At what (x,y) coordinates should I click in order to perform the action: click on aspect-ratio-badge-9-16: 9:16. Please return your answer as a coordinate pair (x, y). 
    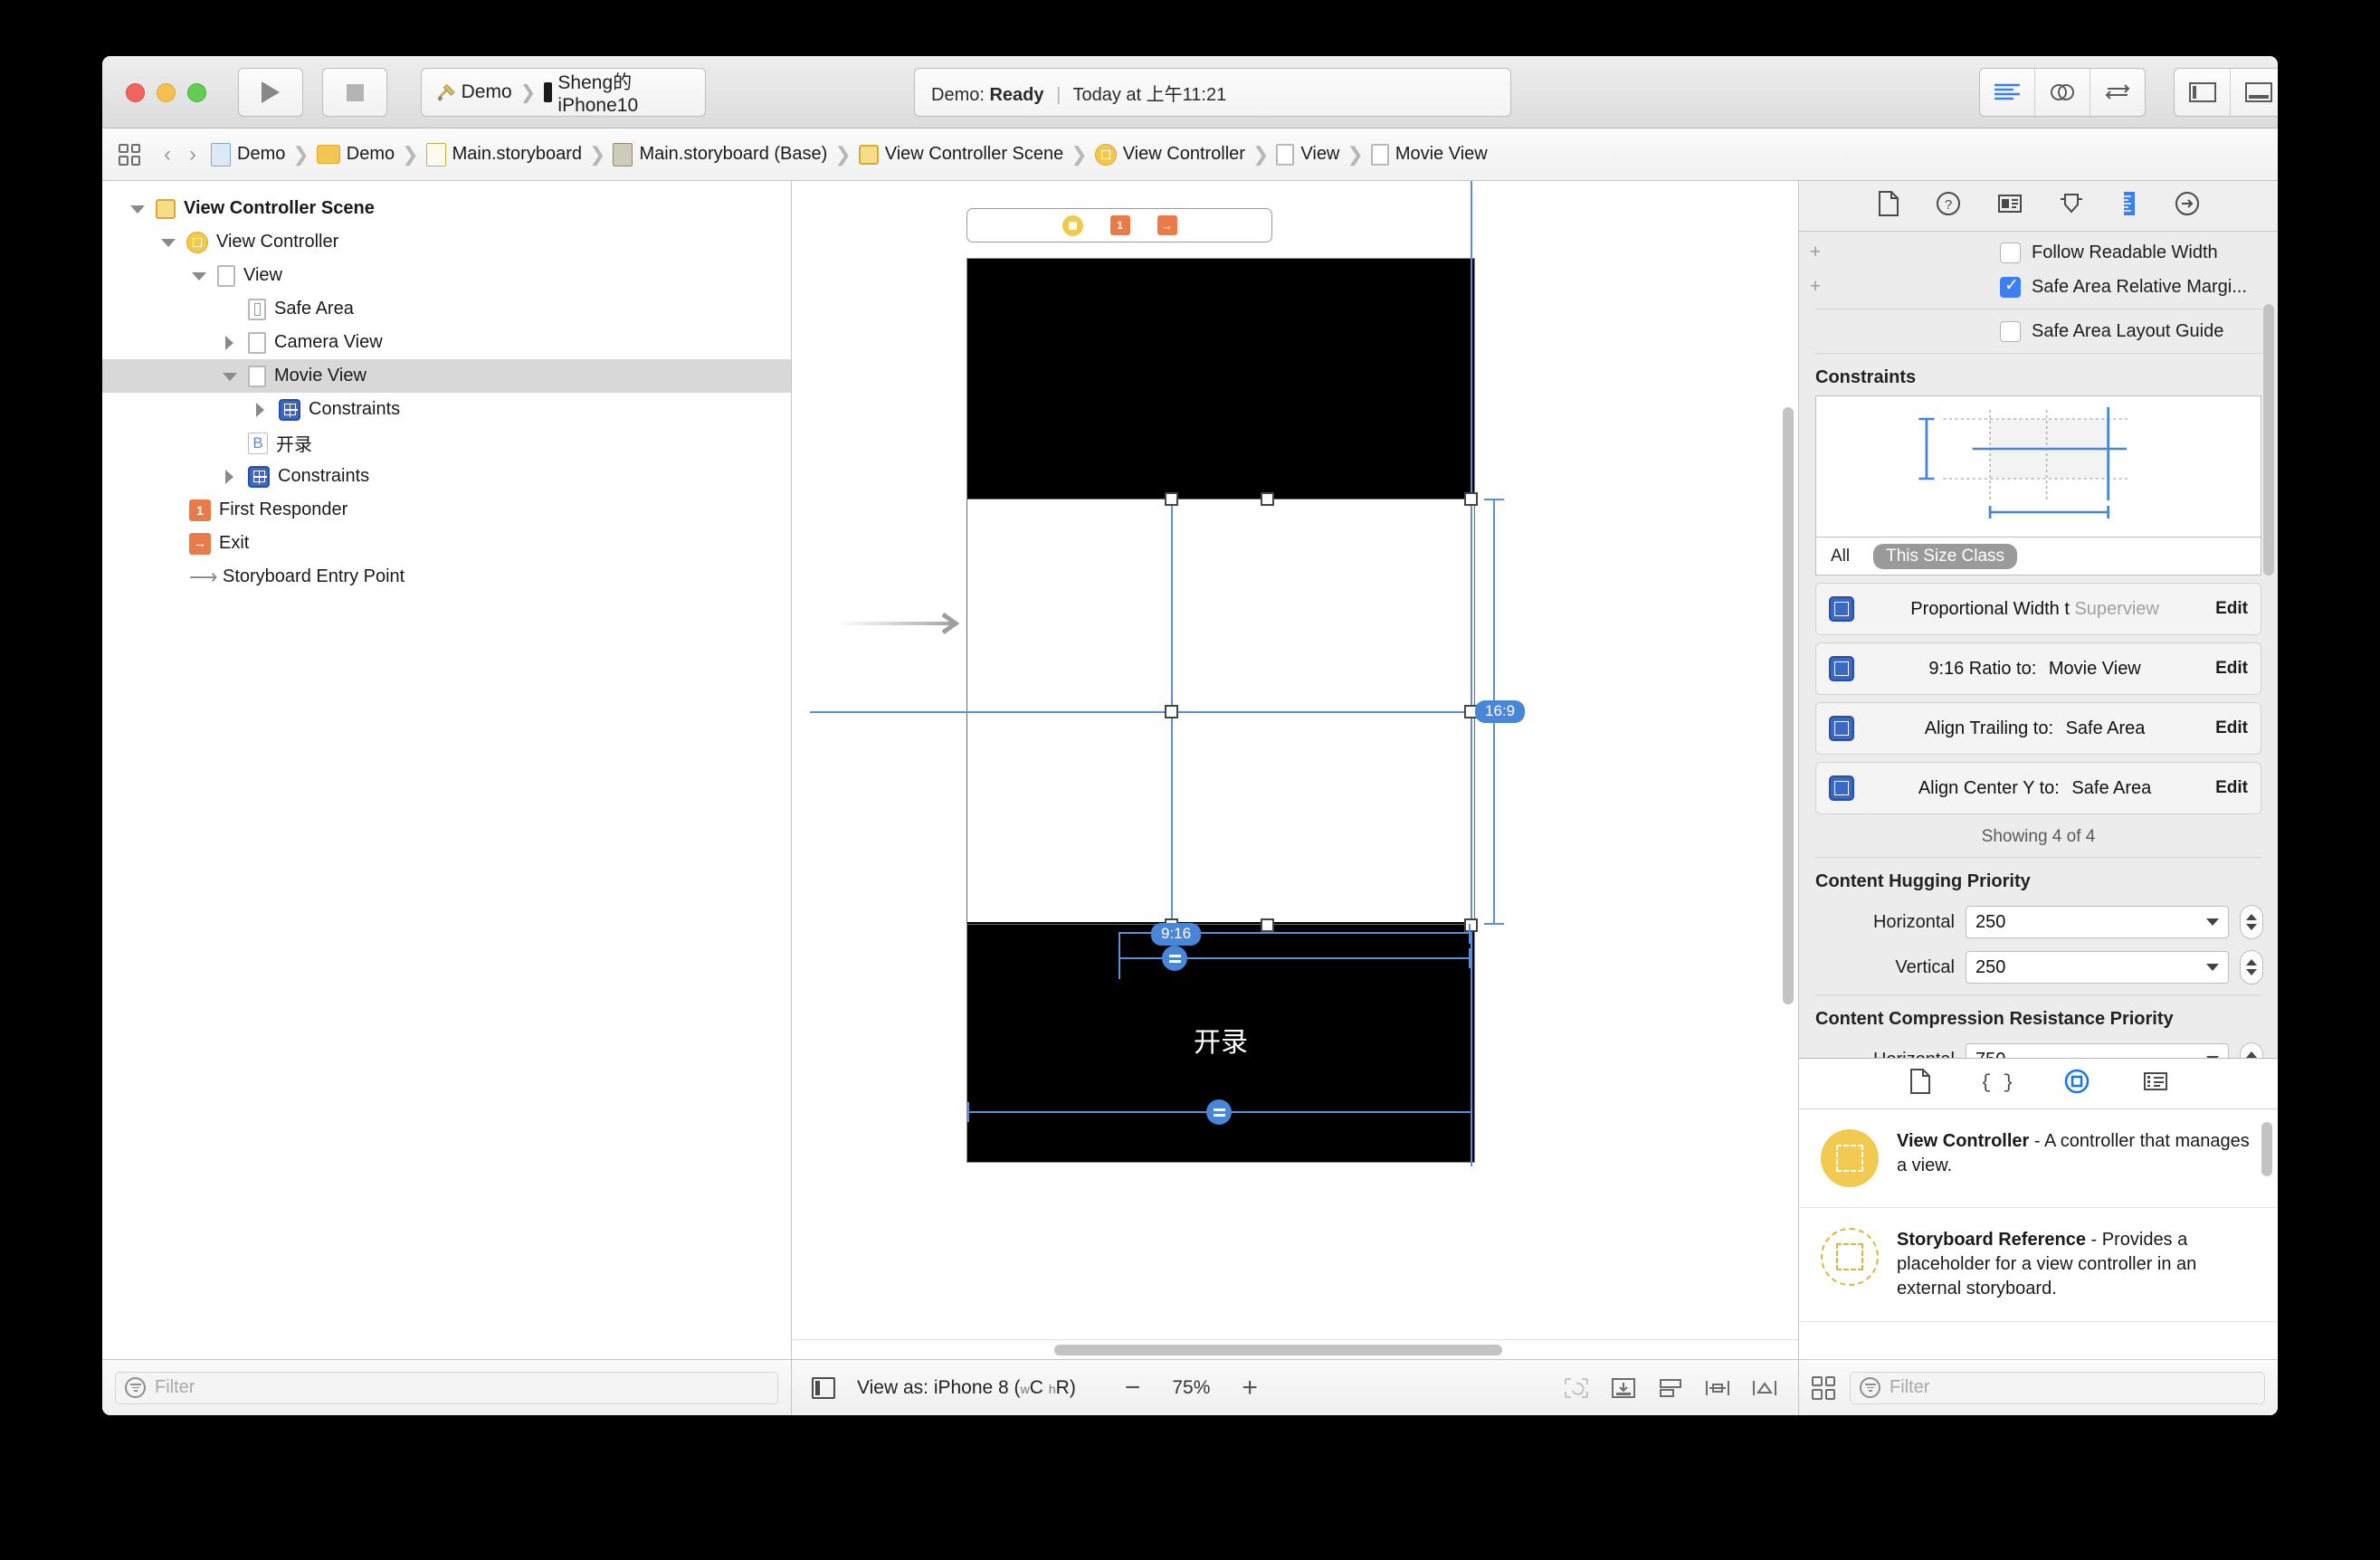
    Looking at the image, I should click on (1177, 935).